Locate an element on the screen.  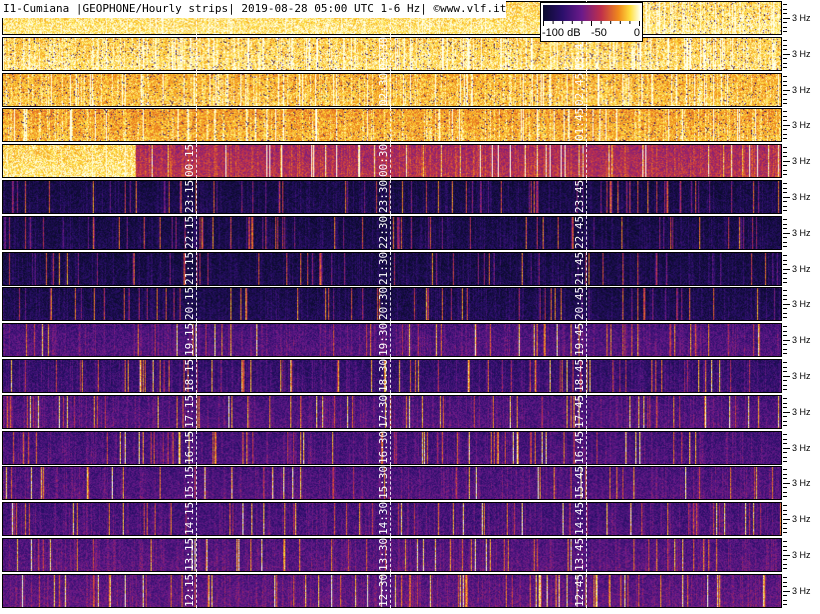
time-label: 18:15 is located at coordinates (189, 375).